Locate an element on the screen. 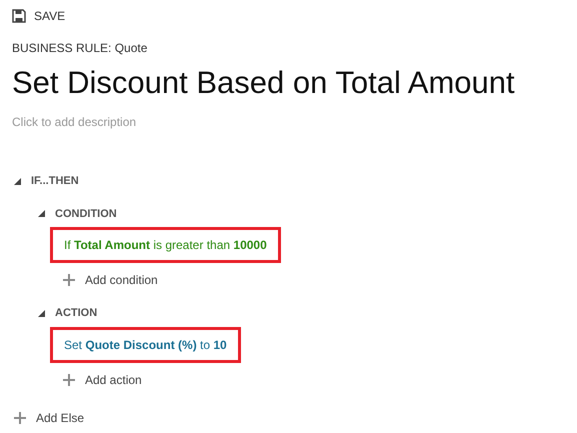 The image size is (577, 433). if-then-header: IF...THEN is located at coordinates (46, 181).